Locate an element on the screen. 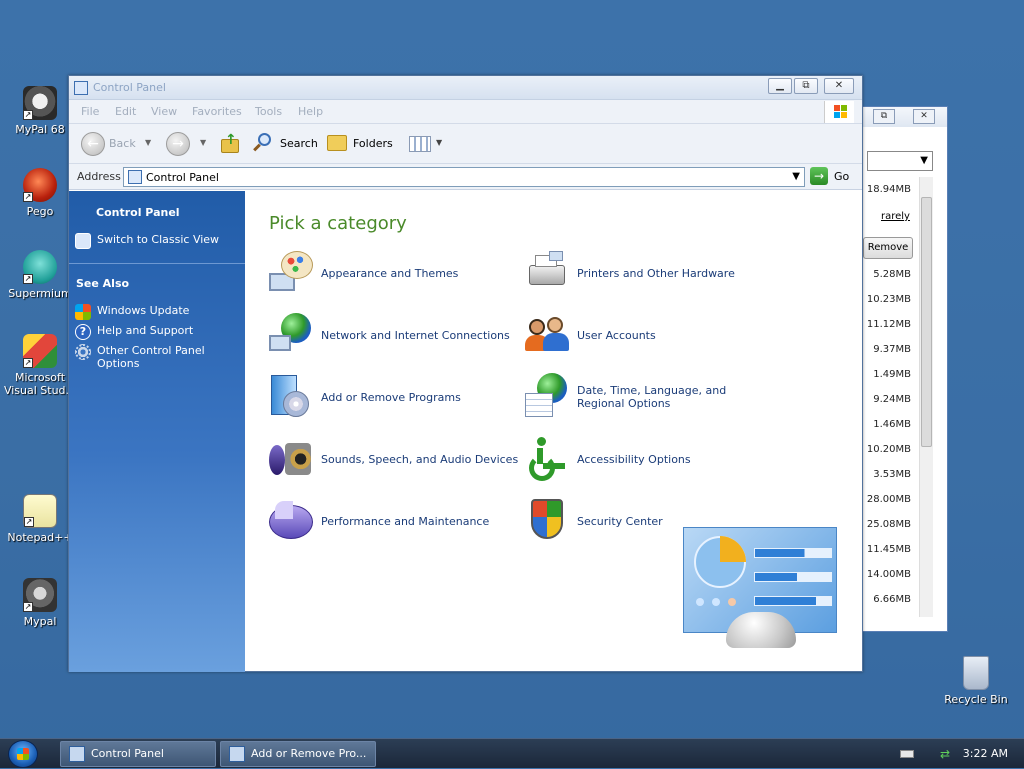 The image size is (1024, 769). control-panel-illustration is located at coordinates (760, 587).